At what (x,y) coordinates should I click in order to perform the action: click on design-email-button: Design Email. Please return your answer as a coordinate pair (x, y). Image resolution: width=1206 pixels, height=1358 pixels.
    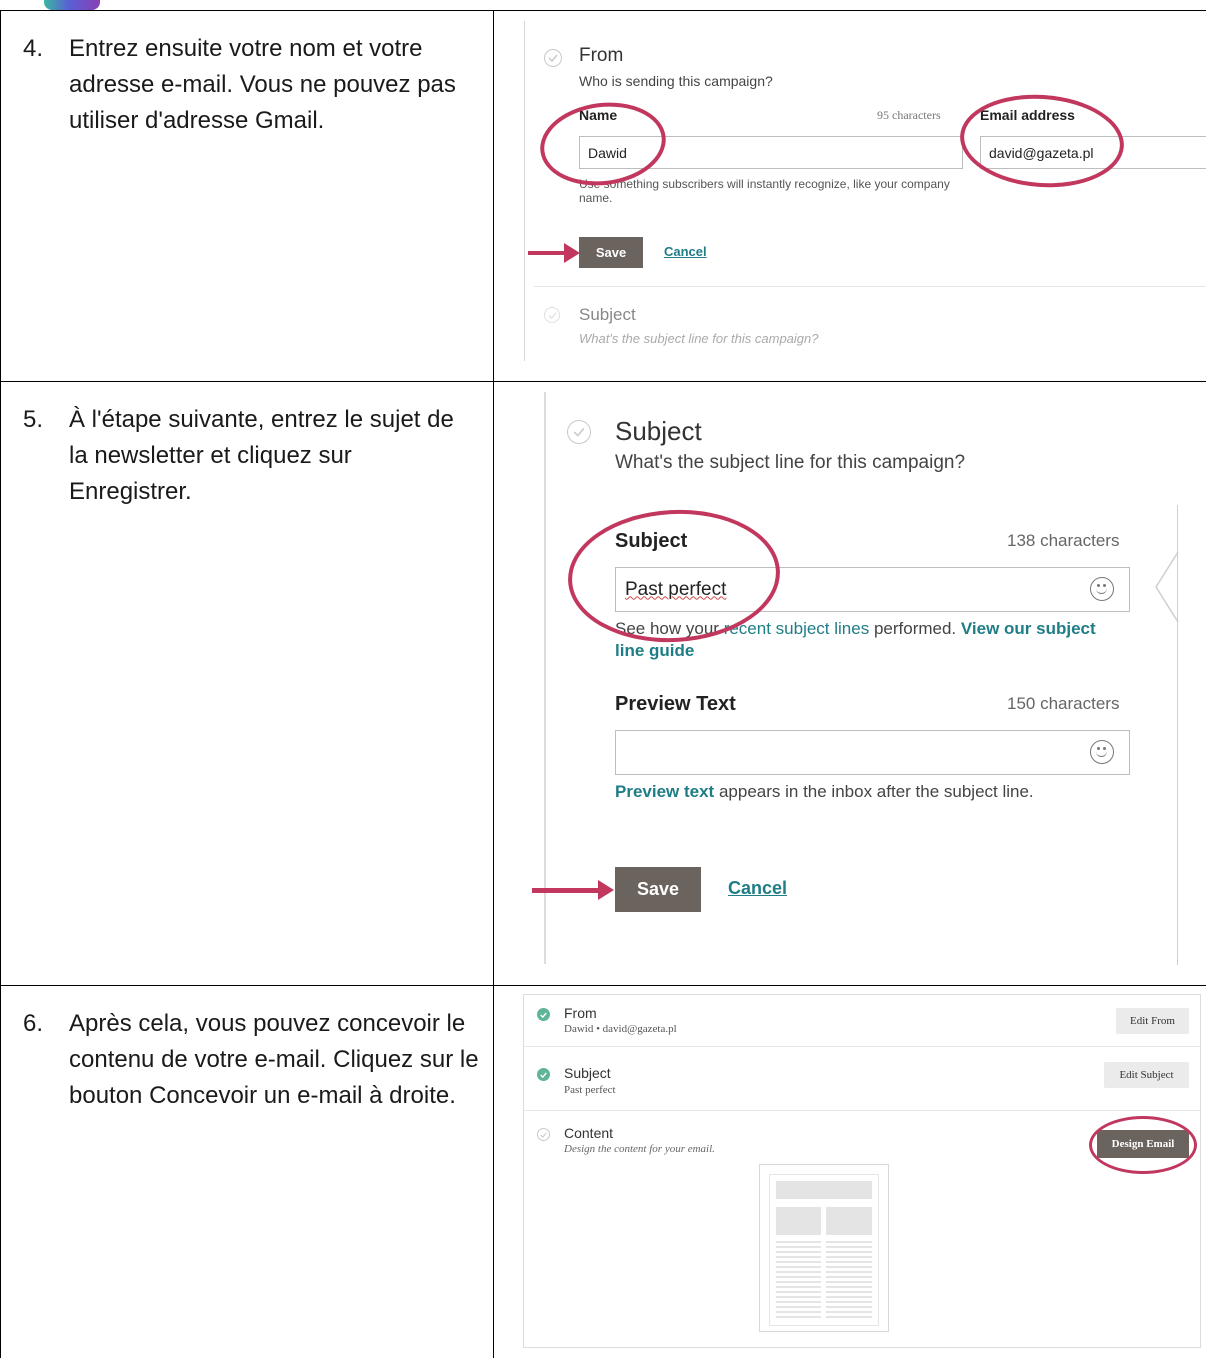
    Looking at the image, I should click on (1143, 1144).